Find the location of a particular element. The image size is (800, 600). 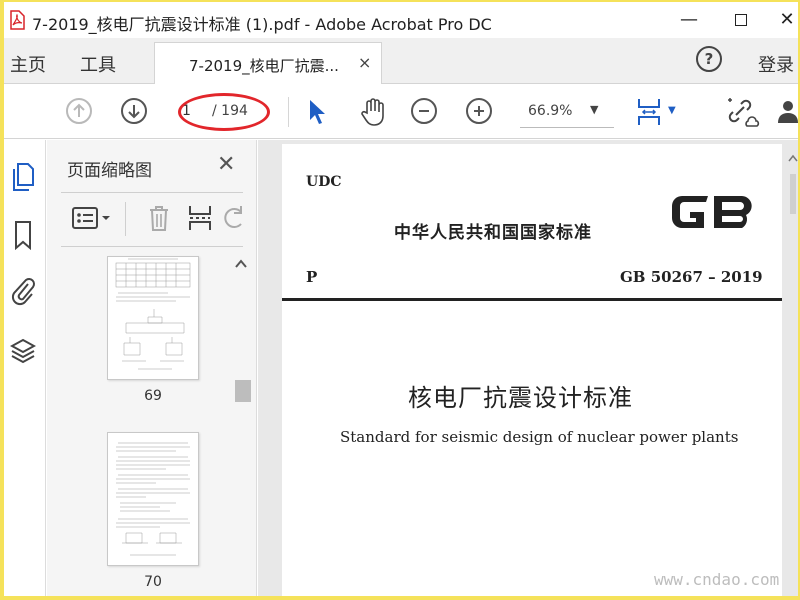

login-link: 登录 is located at coordinates (776, 64).